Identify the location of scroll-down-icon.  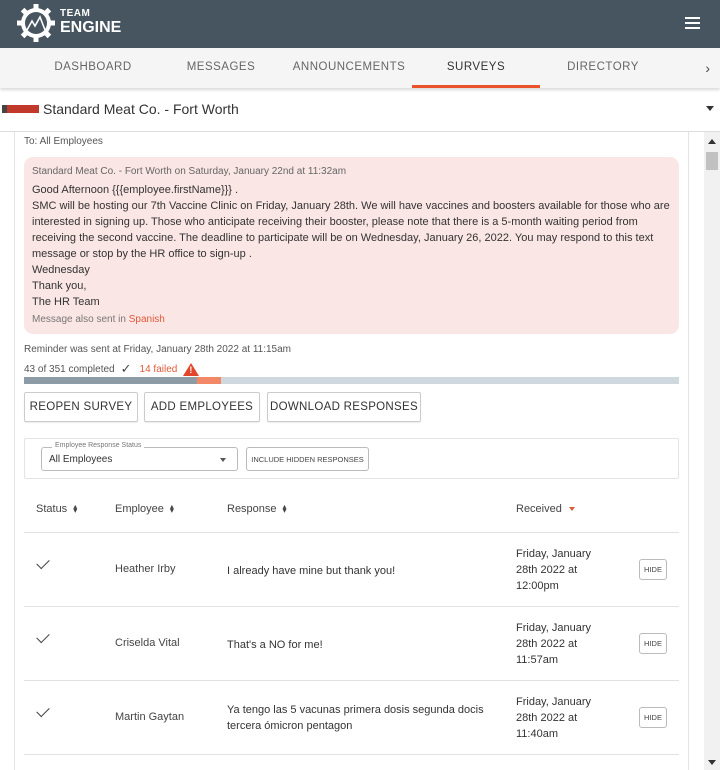
(712, 762).